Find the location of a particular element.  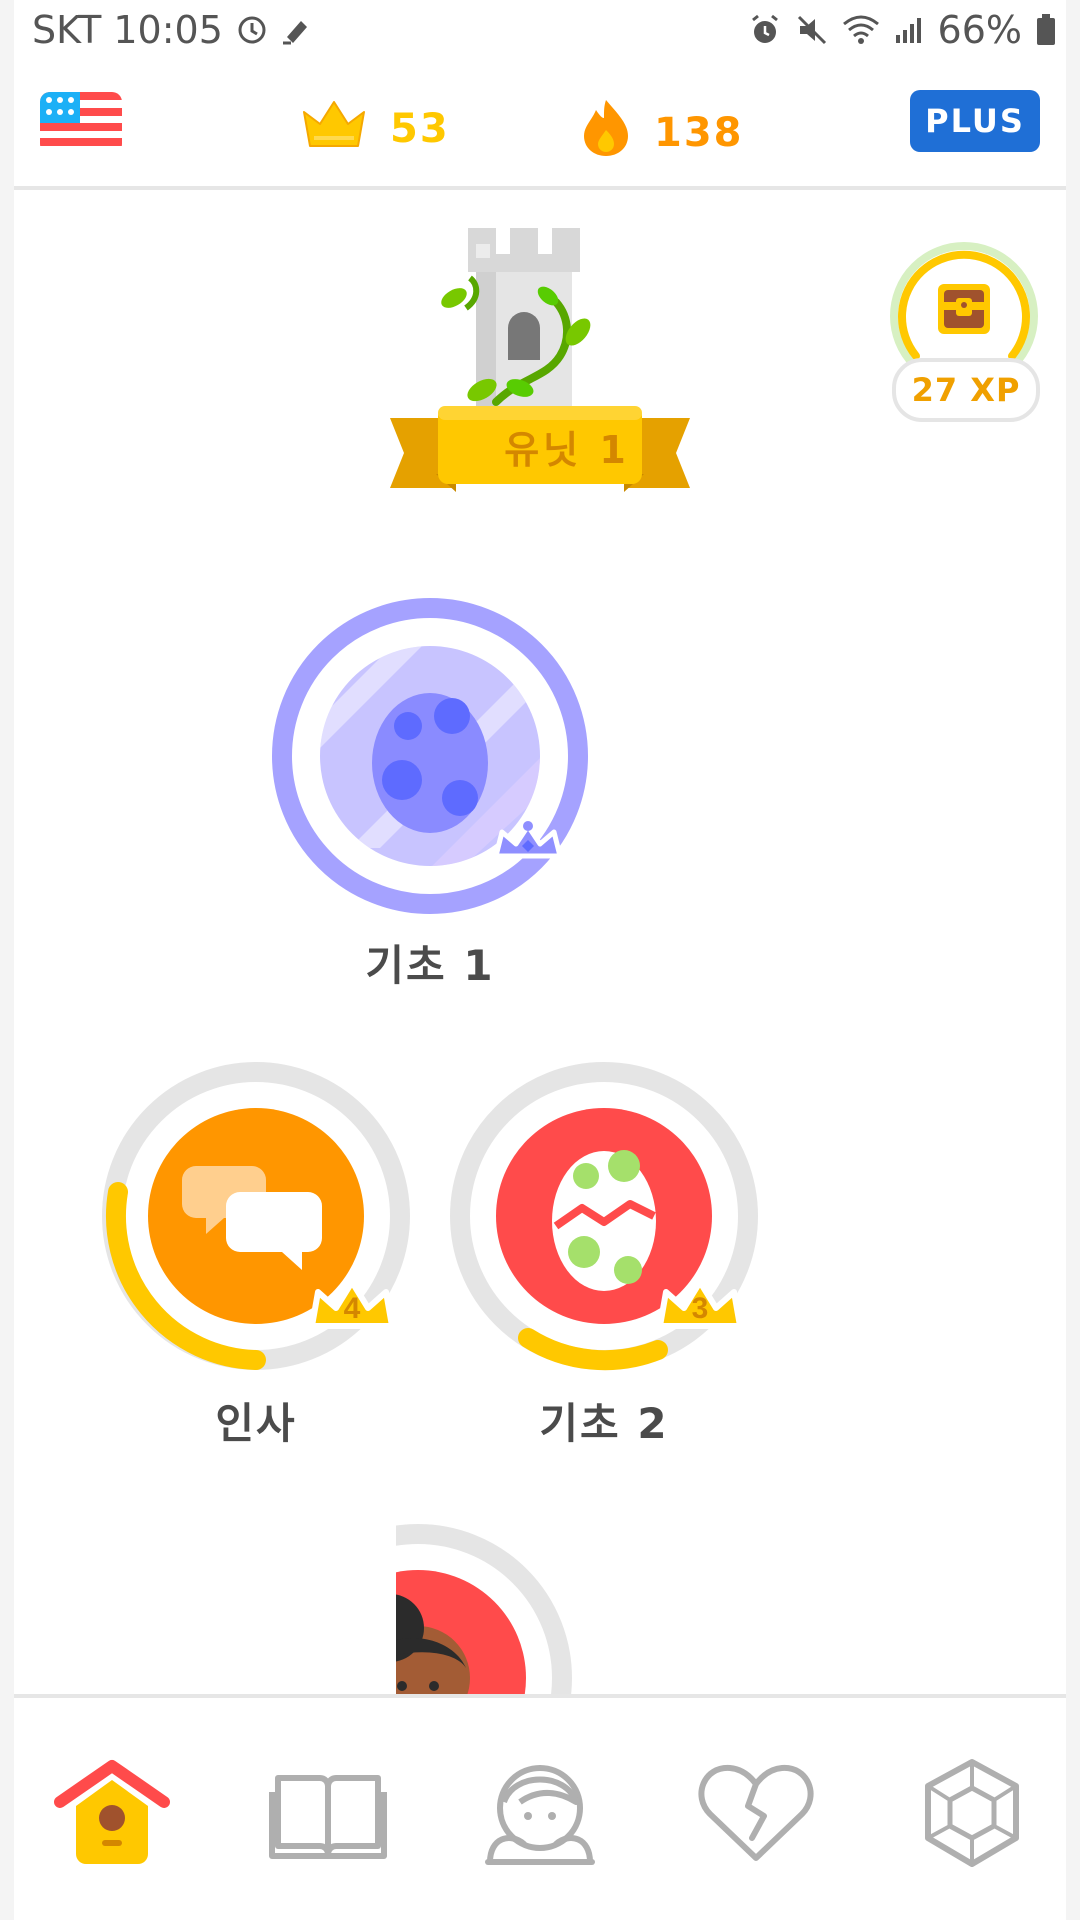

top-bar: 53 138 PLUS is located at coordinates (540, 126).